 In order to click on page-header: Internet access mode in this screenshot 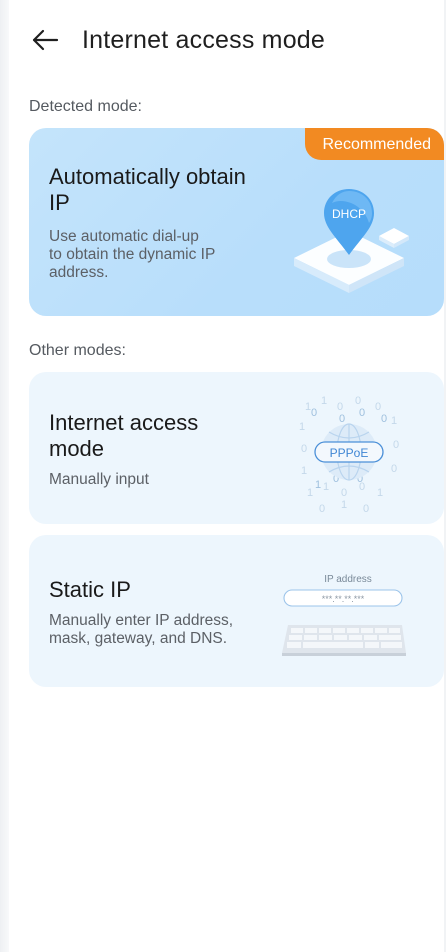, I will do `click(177, 40)`.